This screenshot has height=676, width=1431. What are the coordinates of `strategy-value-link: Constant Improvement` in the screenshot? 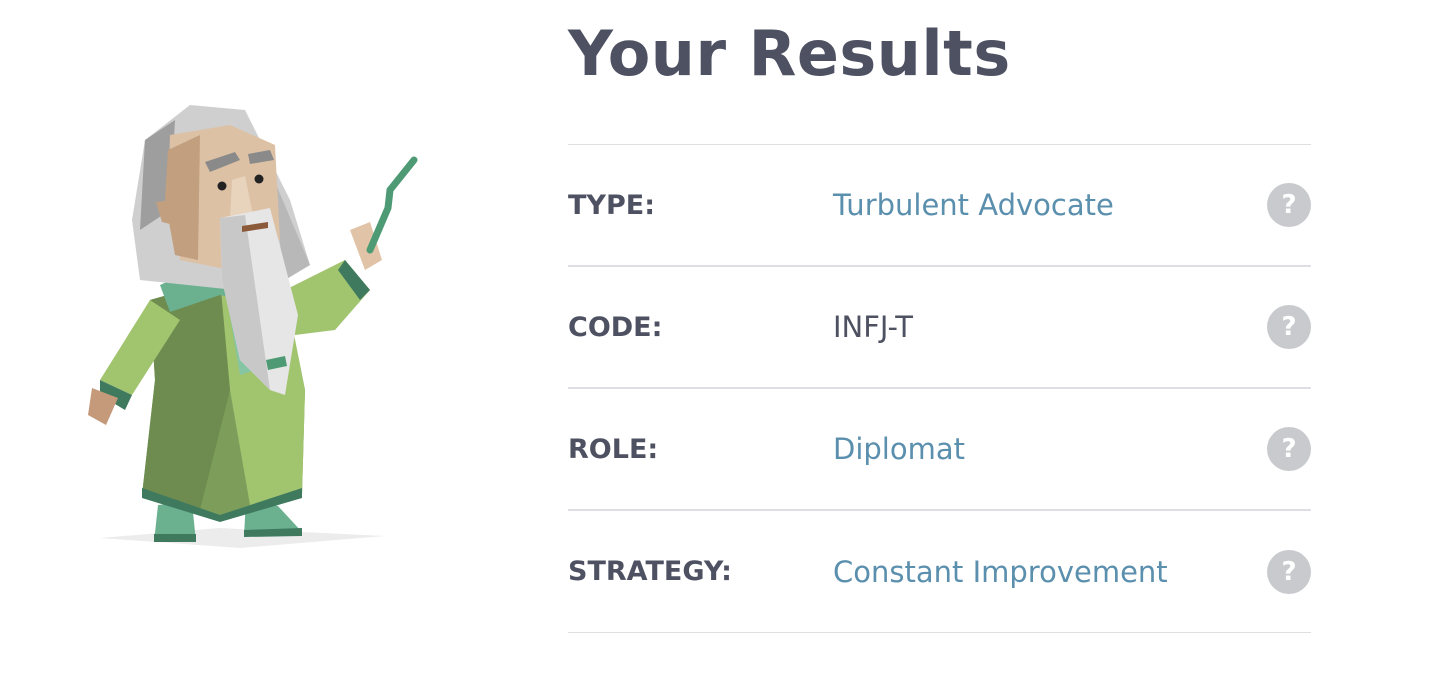 It's located at (1050, 572).